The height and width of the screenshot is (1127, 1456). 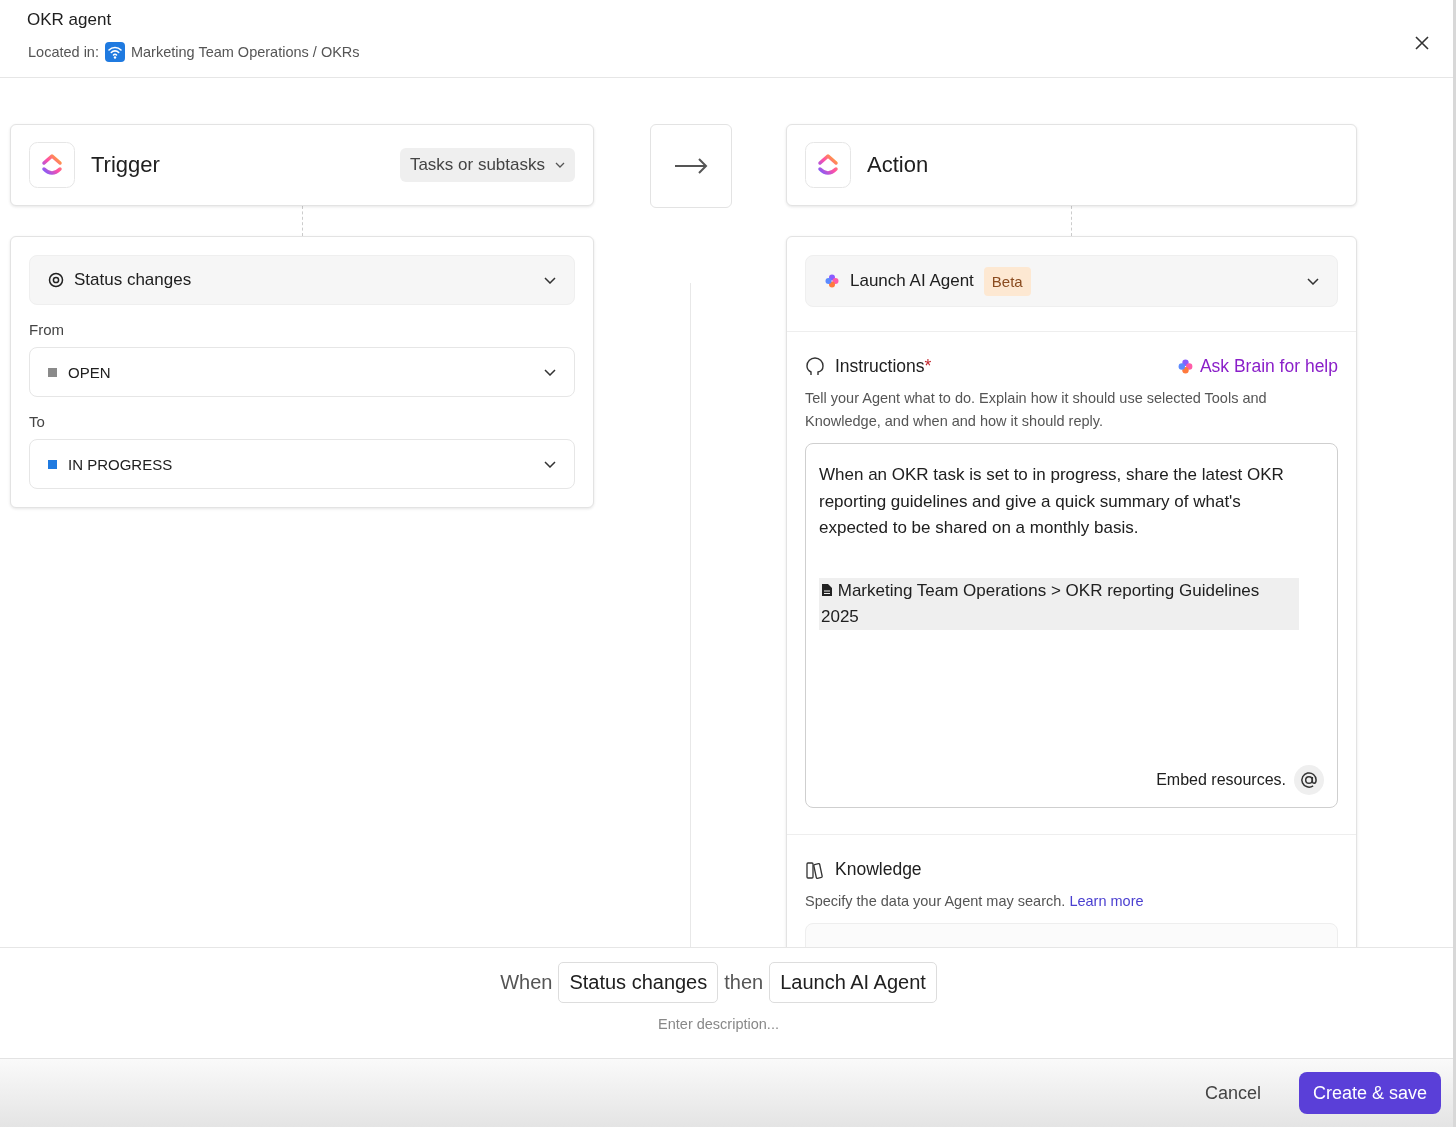 What do you see at coordinates (487, 165) in the screenshot?
I see `scope-dropdown: Tasks or subtasks` at bounding box center [487, 165].